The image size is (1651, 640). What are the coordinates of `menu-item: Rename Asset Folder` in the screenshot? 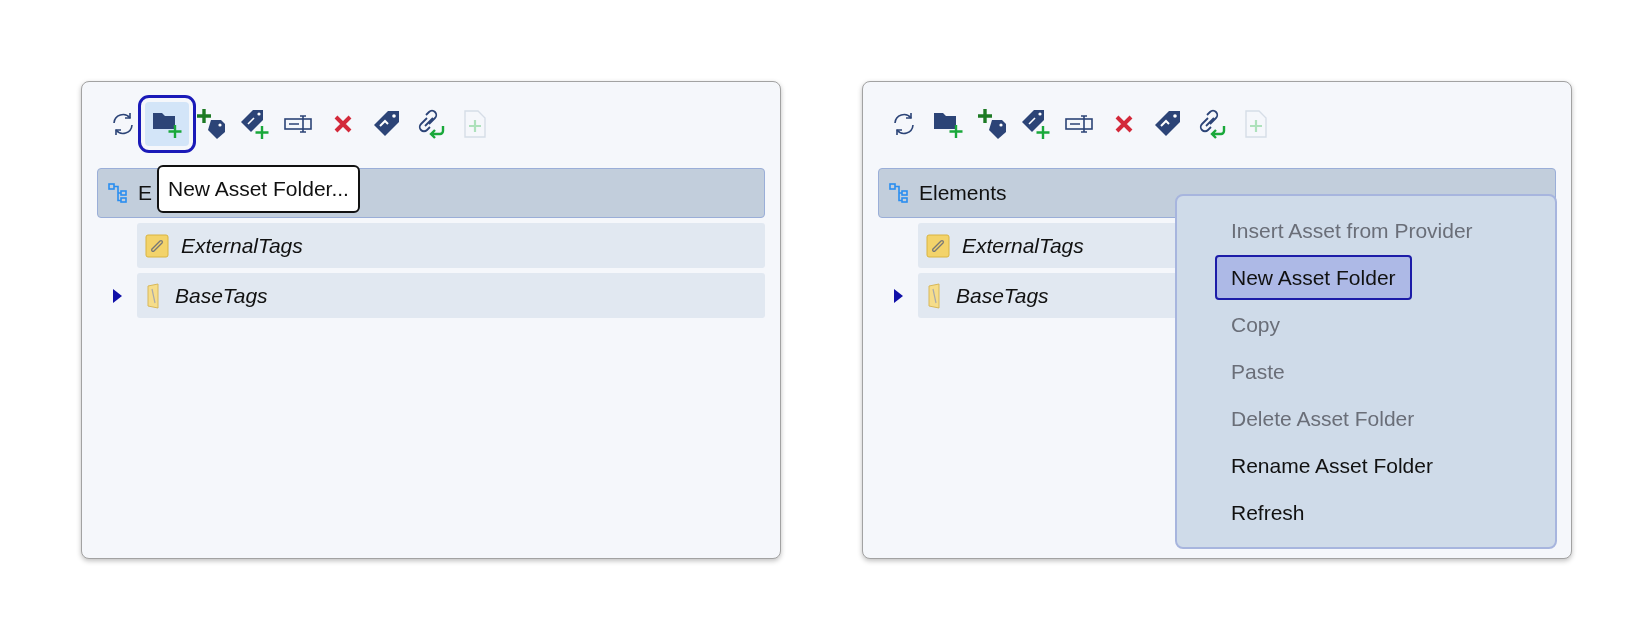 It's located at (1332, 465).